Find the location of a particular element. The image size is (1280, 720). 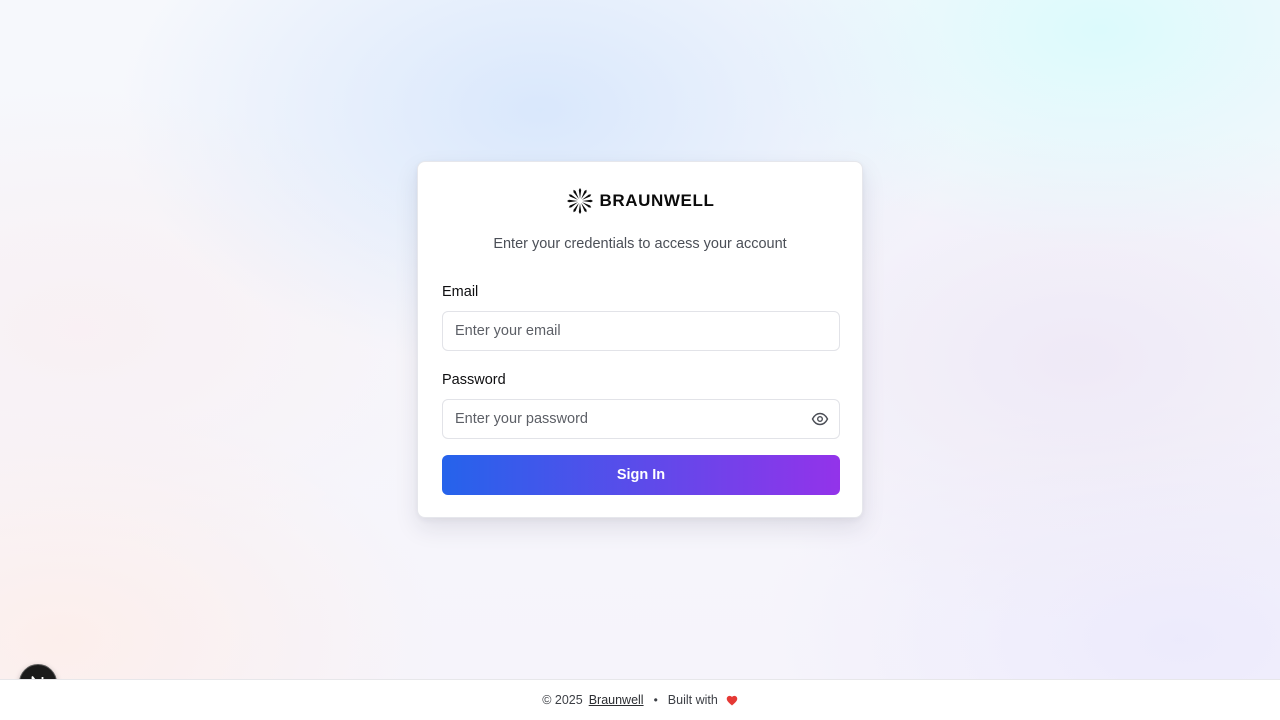

footer-copyright: © 2025 is located at coordinates (562, 700).